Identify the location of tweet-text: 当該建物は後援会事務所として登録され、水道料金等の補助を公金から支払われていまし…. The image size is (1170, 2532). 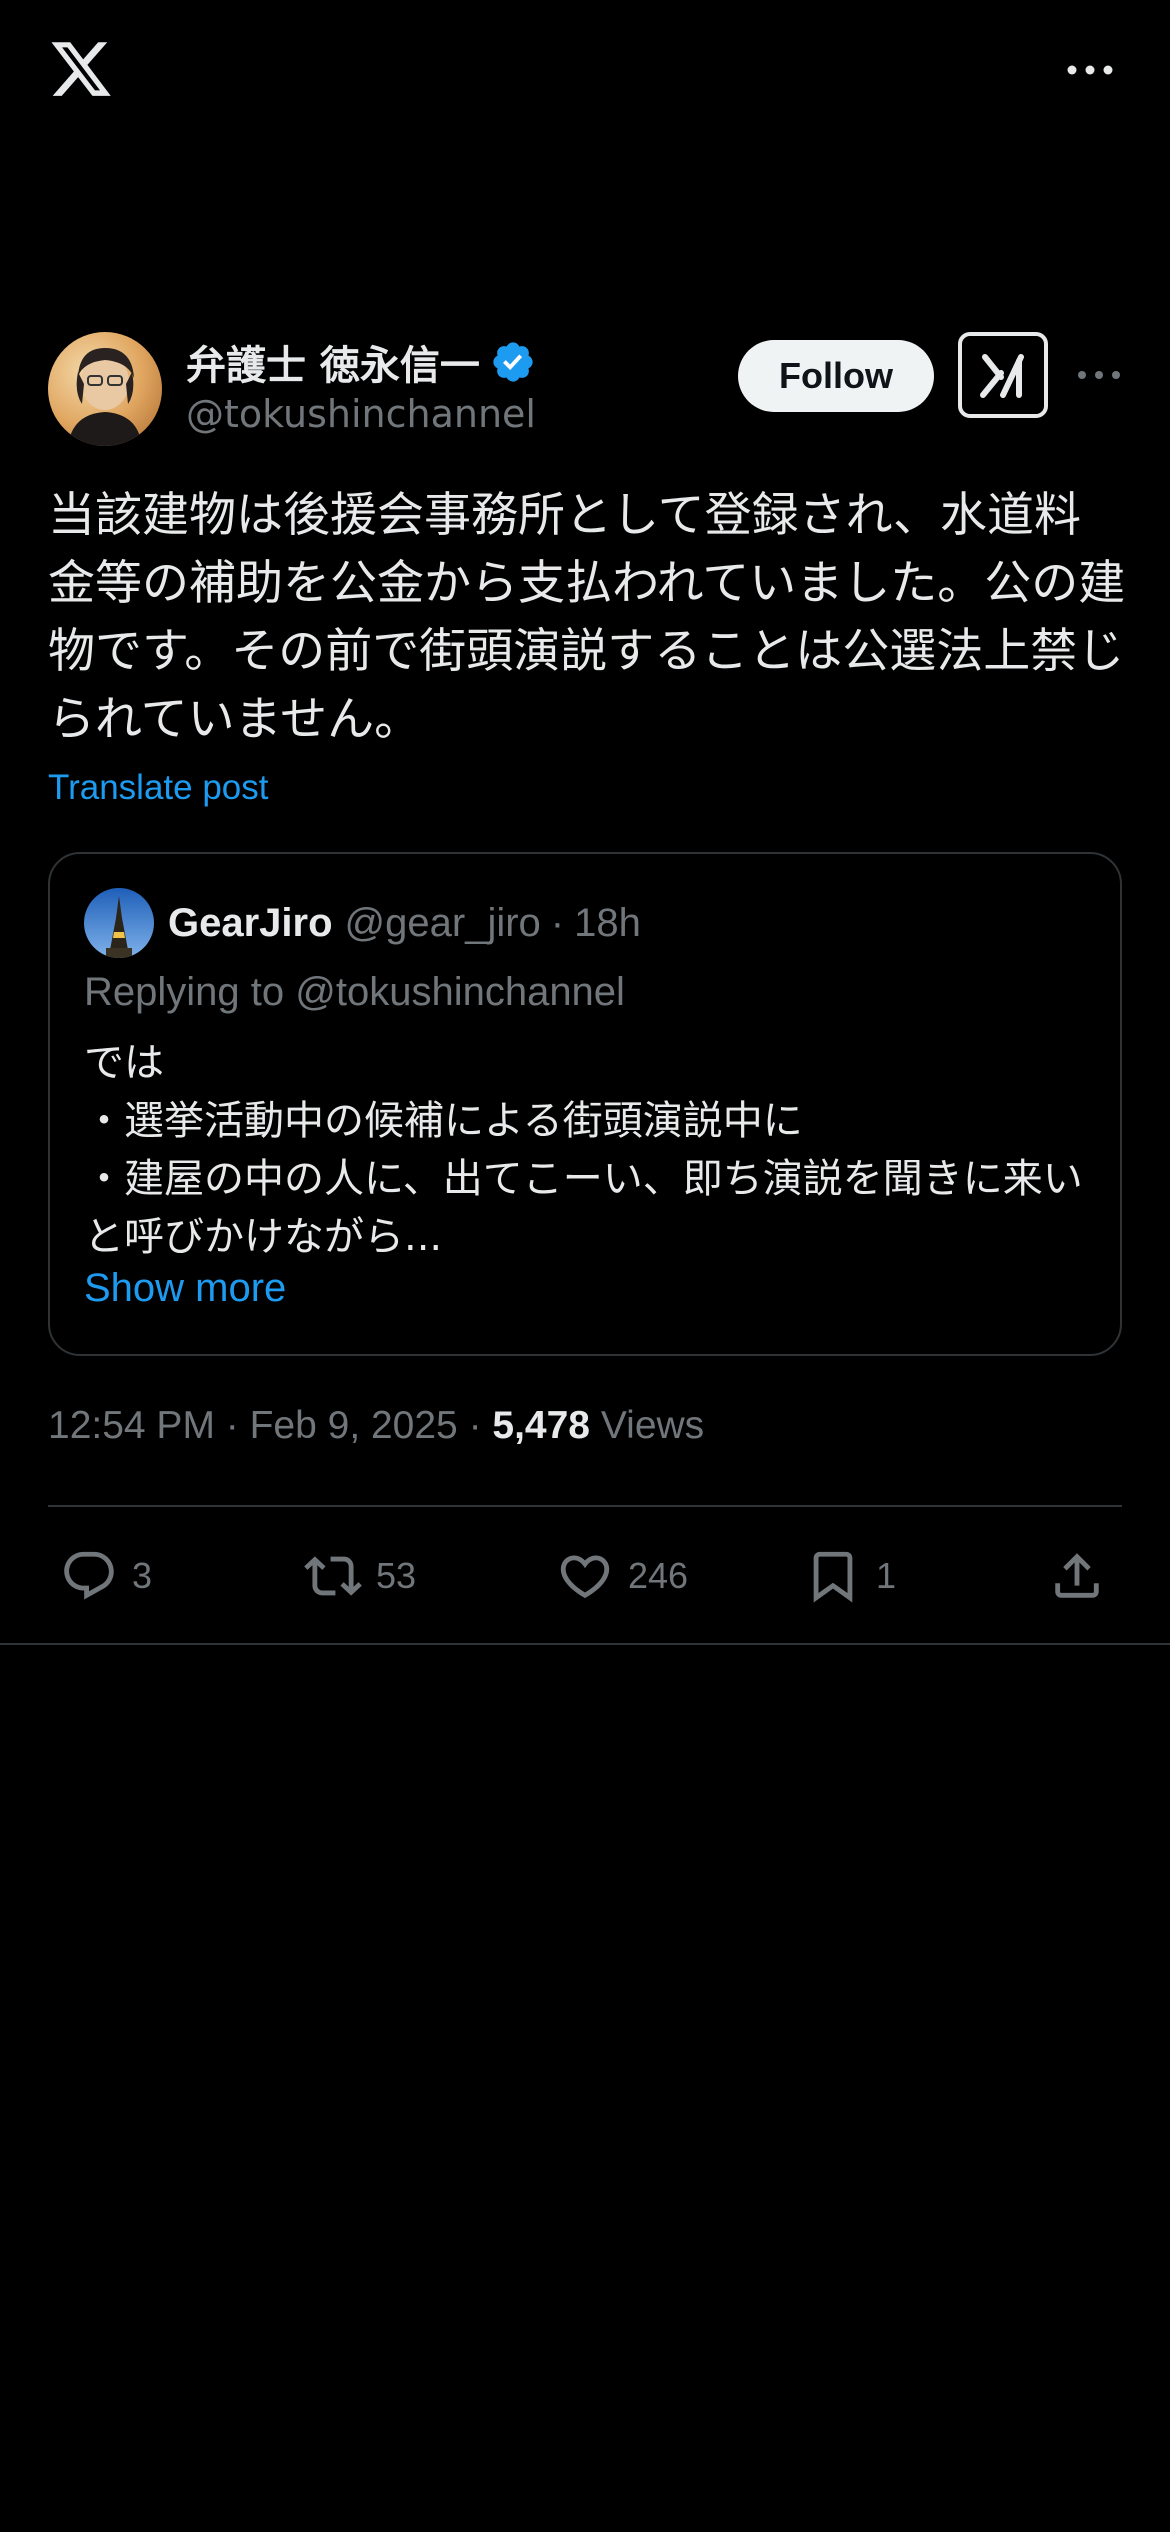
(587, 617).